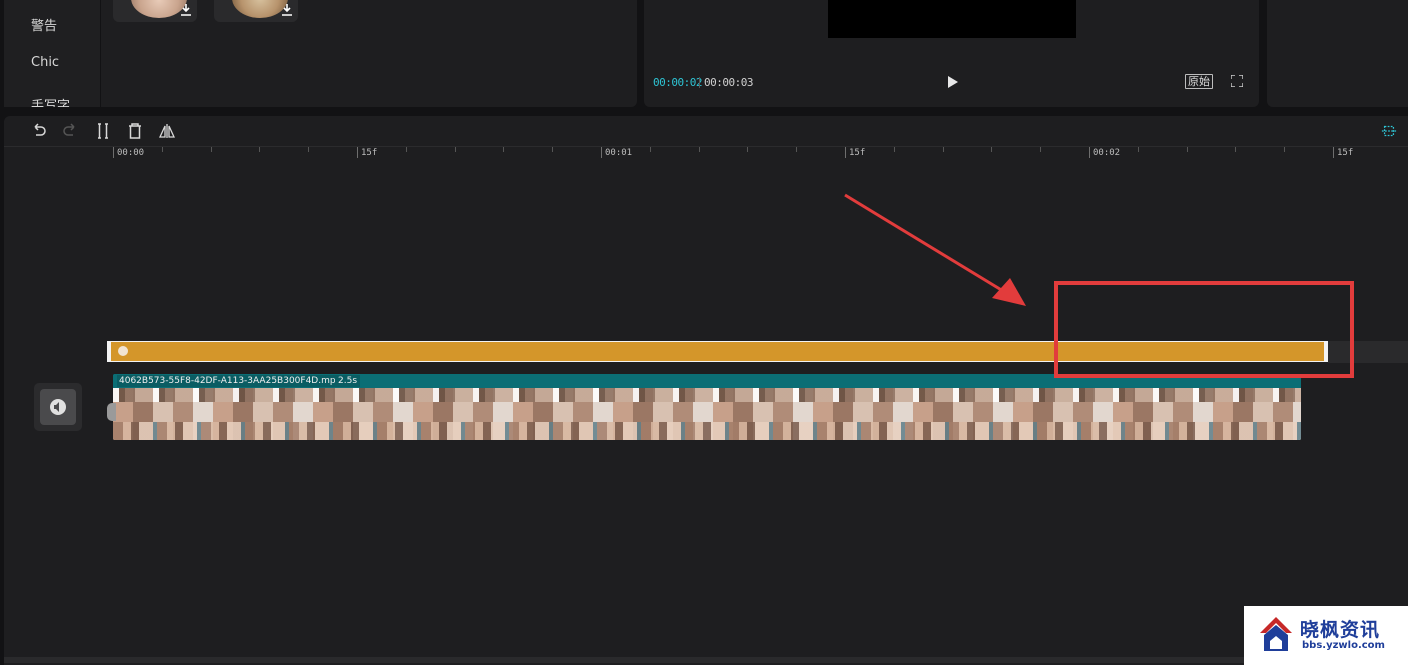 The image size is (1408, 665). Describe the element at coordinates (135, 131) in the screenshot. I see `delete-icon` at that location.